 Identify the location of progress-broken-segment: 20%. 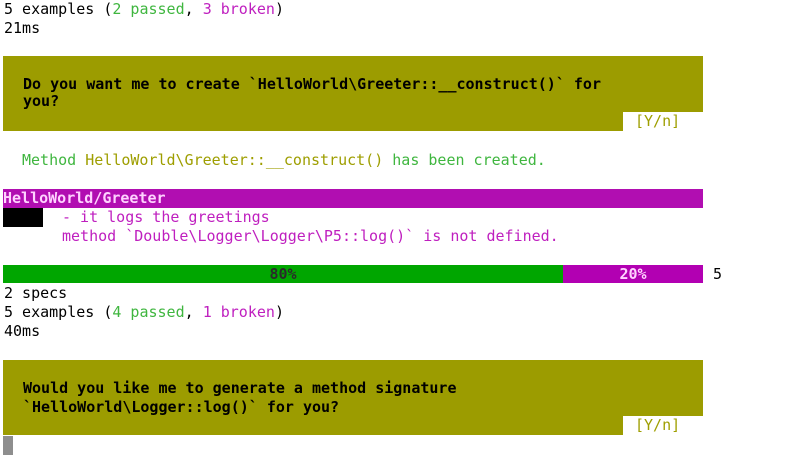
(633, 274).